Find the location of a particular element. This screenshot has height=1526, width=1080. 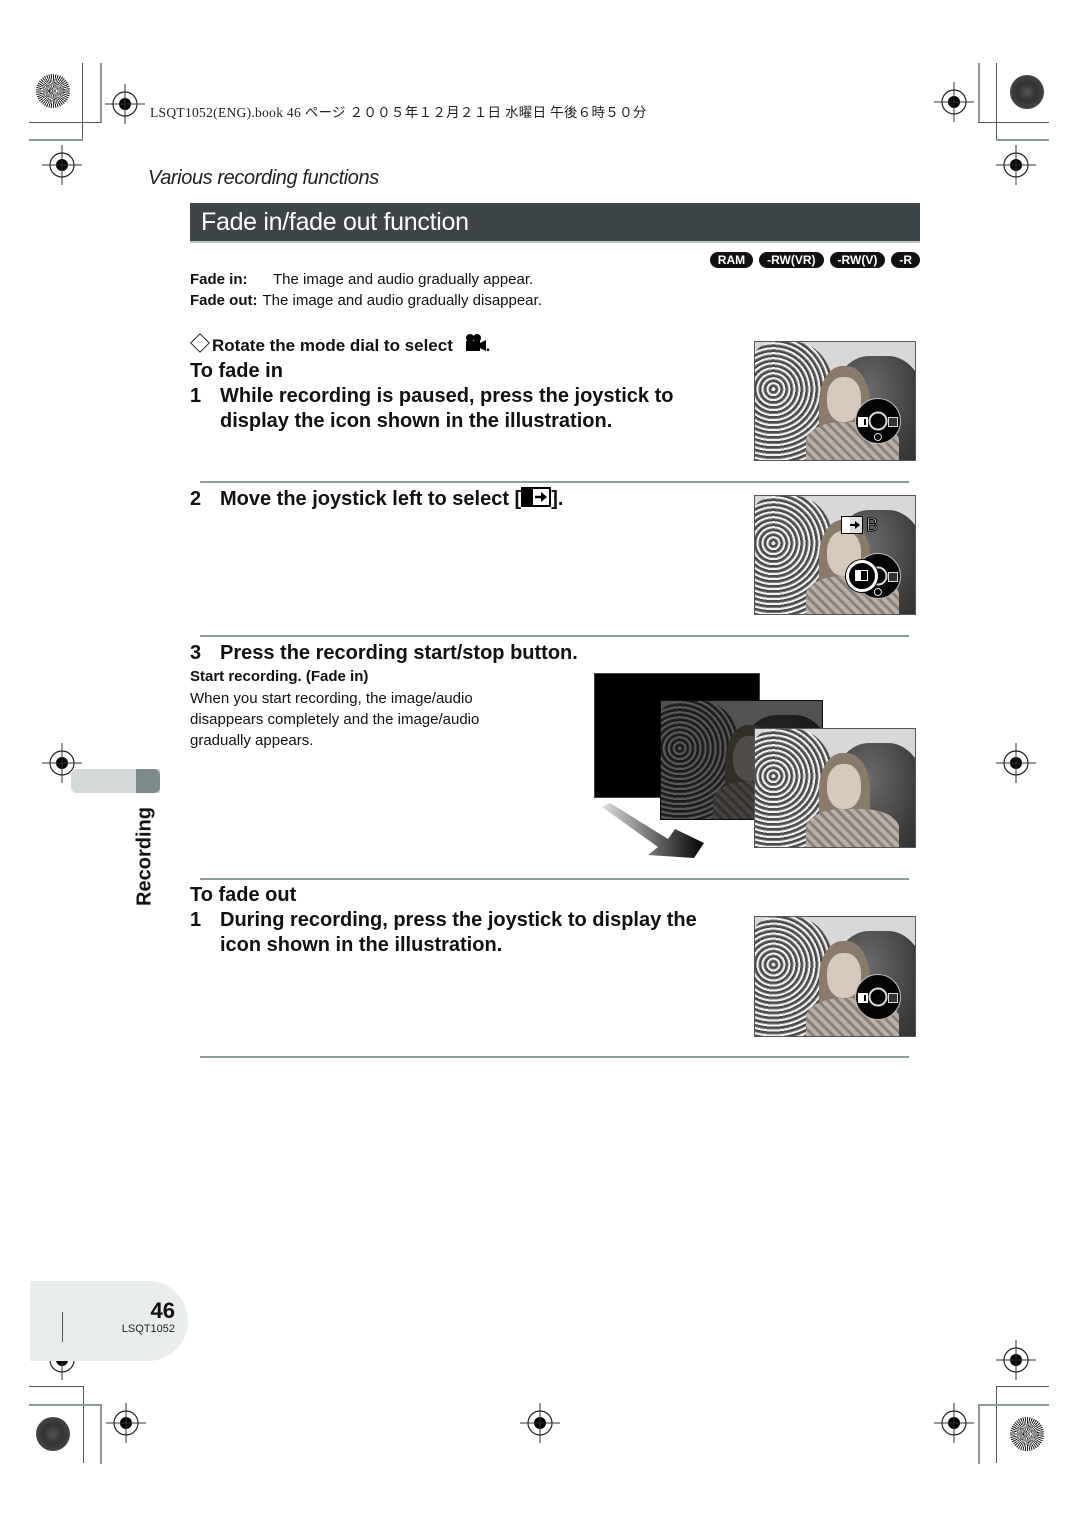

badge-ram: RAM is located at coordinates (731, 260).